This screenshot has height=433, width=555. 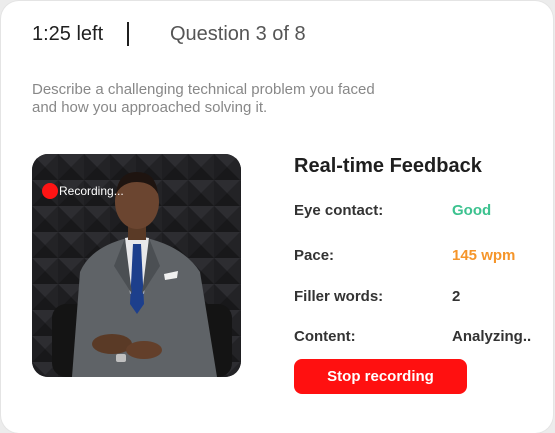 What do you see at coordinates (380, 376) in the screenshot?
I see `stop-recording-button: Stop recording` at bounding box center [380, 376].